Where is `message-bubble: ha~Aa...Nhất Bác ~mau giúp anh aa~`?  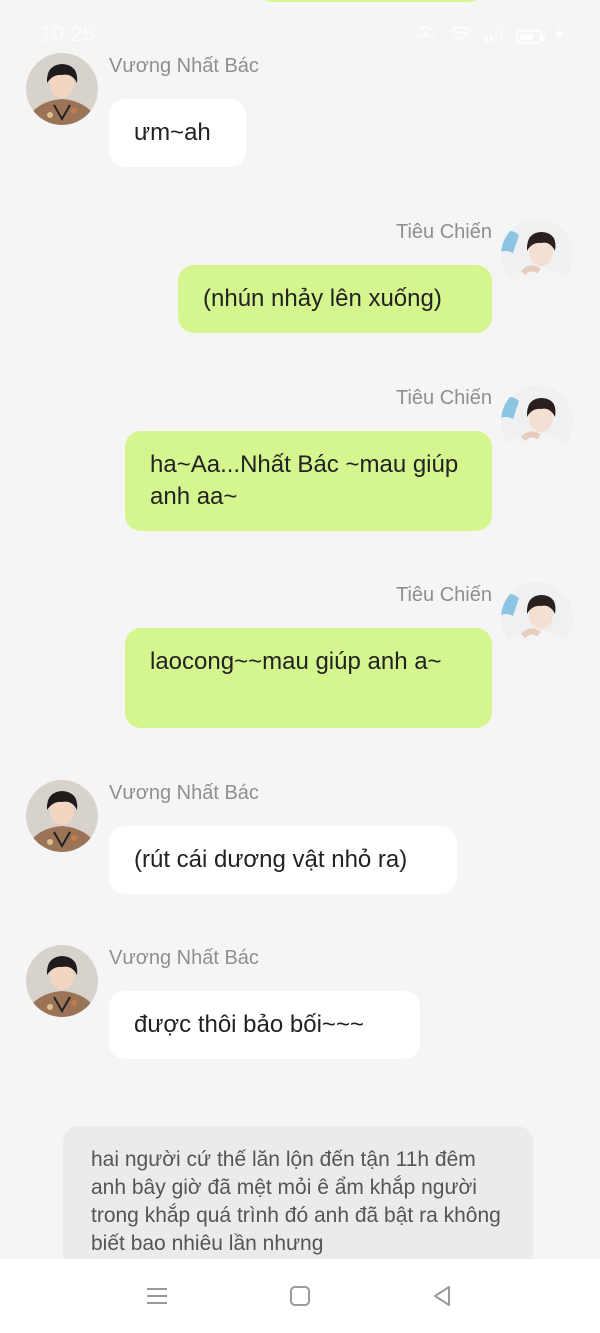
message-bubble: ha~Aa...Nhất Bác ~mau giúp anh aa~ is located at coordinates (308, 481).